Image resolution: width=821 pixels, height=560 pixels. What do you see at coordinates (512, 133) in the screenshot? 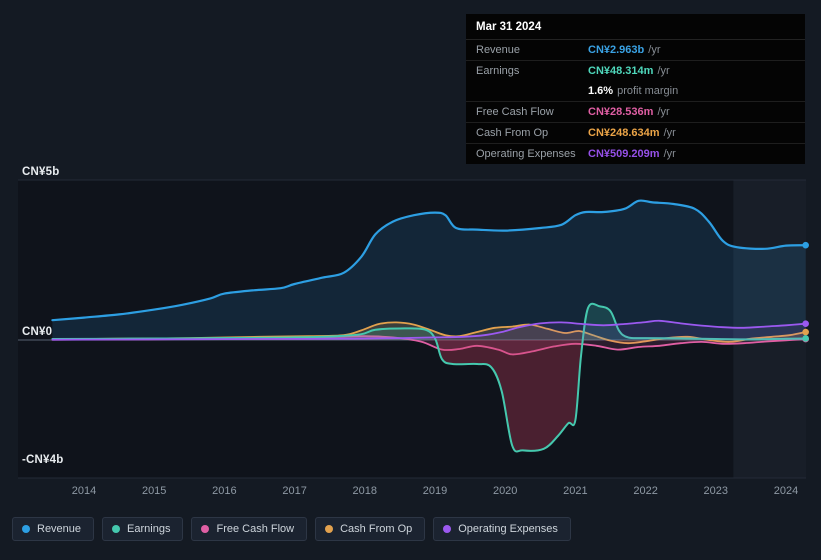
I see `tooltip-row-label: Cash From Op` at bounding box center [512, 133].